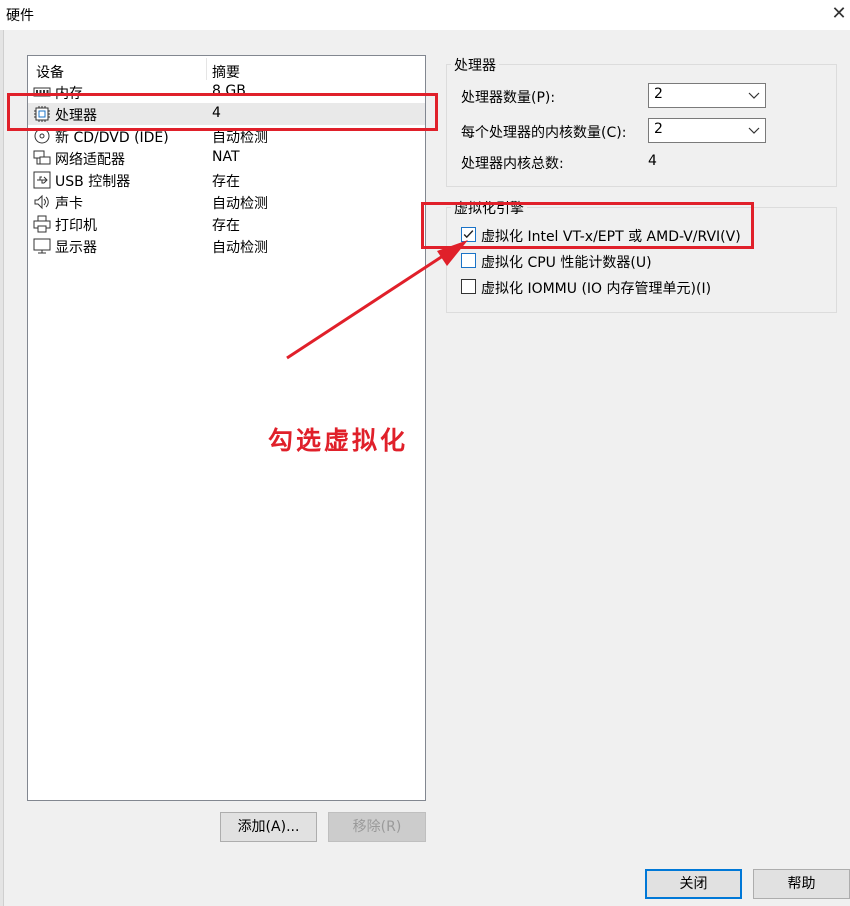 This screenshot has height=906, width=850. Describe the element at coordinates (658, 129) in the screenshot. I see `cores-per-processor-value: 2` at that location.